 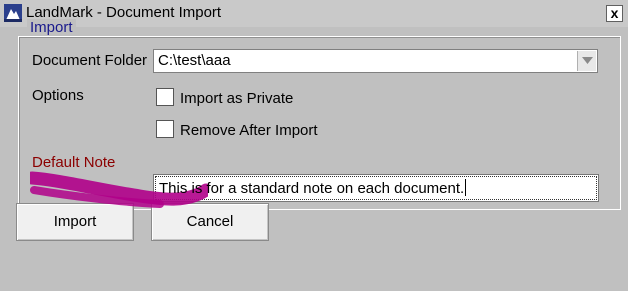 What do you see at coordinates (58, 95) in the screenshot?
I see `options-label: Options` at bounding box center [58, 95].